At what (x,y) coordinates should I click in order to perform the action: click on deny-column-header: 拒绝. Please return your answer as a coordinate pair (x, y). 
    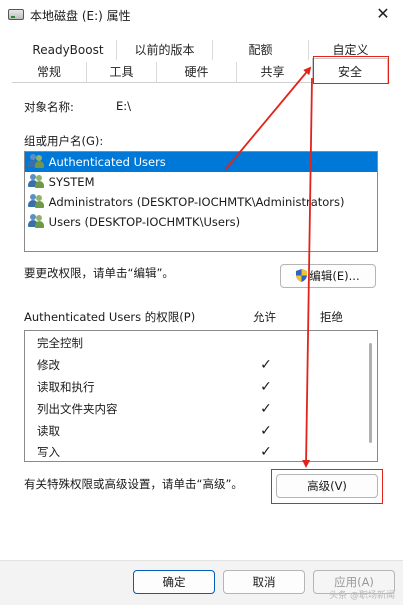
    Looking at the image, I should click on (331, 317).